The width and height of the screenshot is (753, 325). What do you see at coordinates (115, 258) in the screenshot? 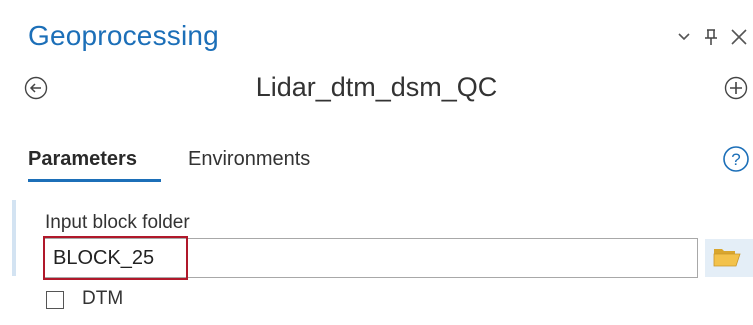
I see `value-highlight-annotation` at bounding box center [115, 258].